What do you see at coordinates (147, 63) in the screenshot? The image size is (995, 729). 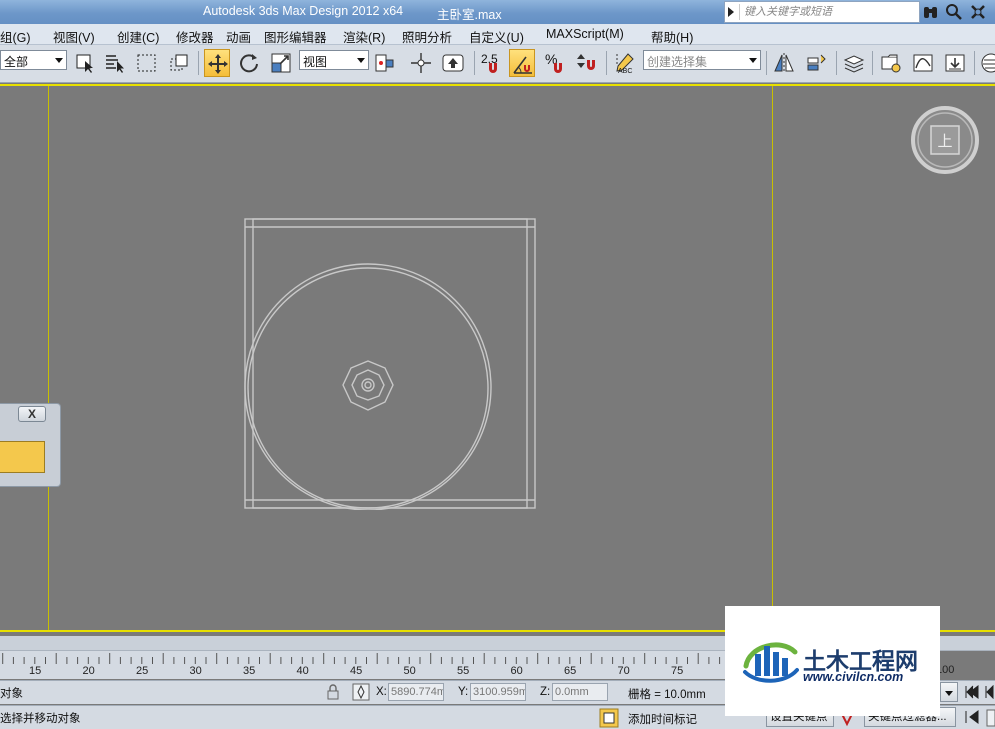 I see `rectangular-selection-button` at bounding box center [147, 63].